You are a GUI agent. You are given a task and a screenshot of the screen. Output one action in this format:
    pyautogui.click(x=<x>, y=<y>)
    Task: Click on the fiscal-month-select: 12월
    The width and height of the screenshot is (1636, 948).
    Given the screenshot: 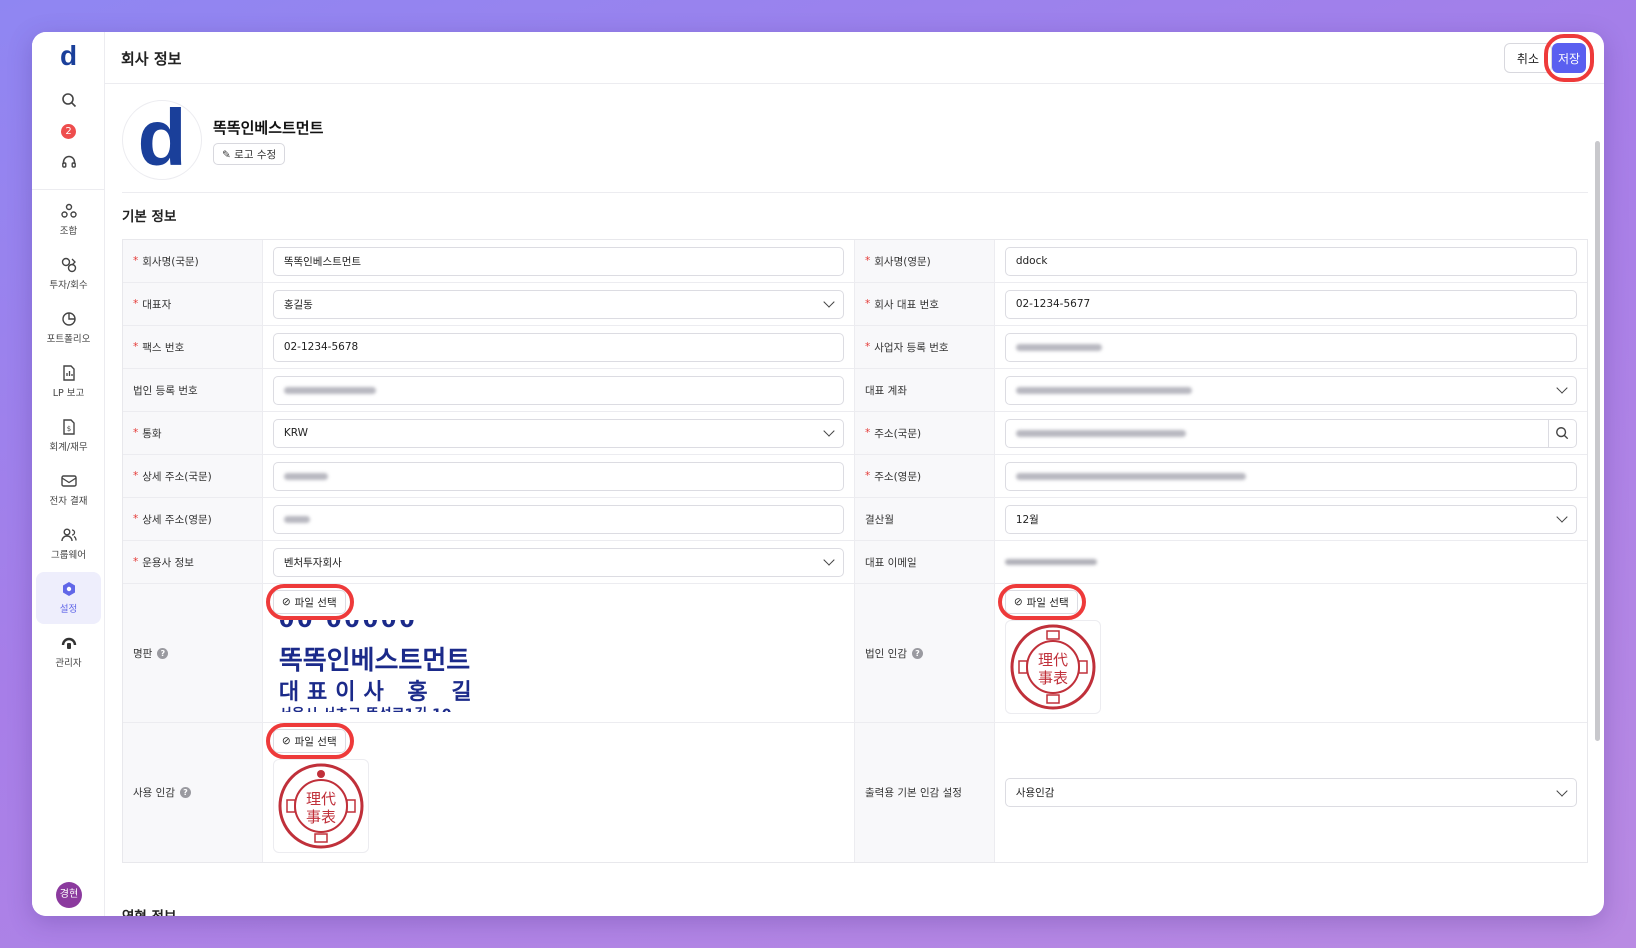 What is the action you would take?
    pyautogui.click(x=1290, y=519)
    